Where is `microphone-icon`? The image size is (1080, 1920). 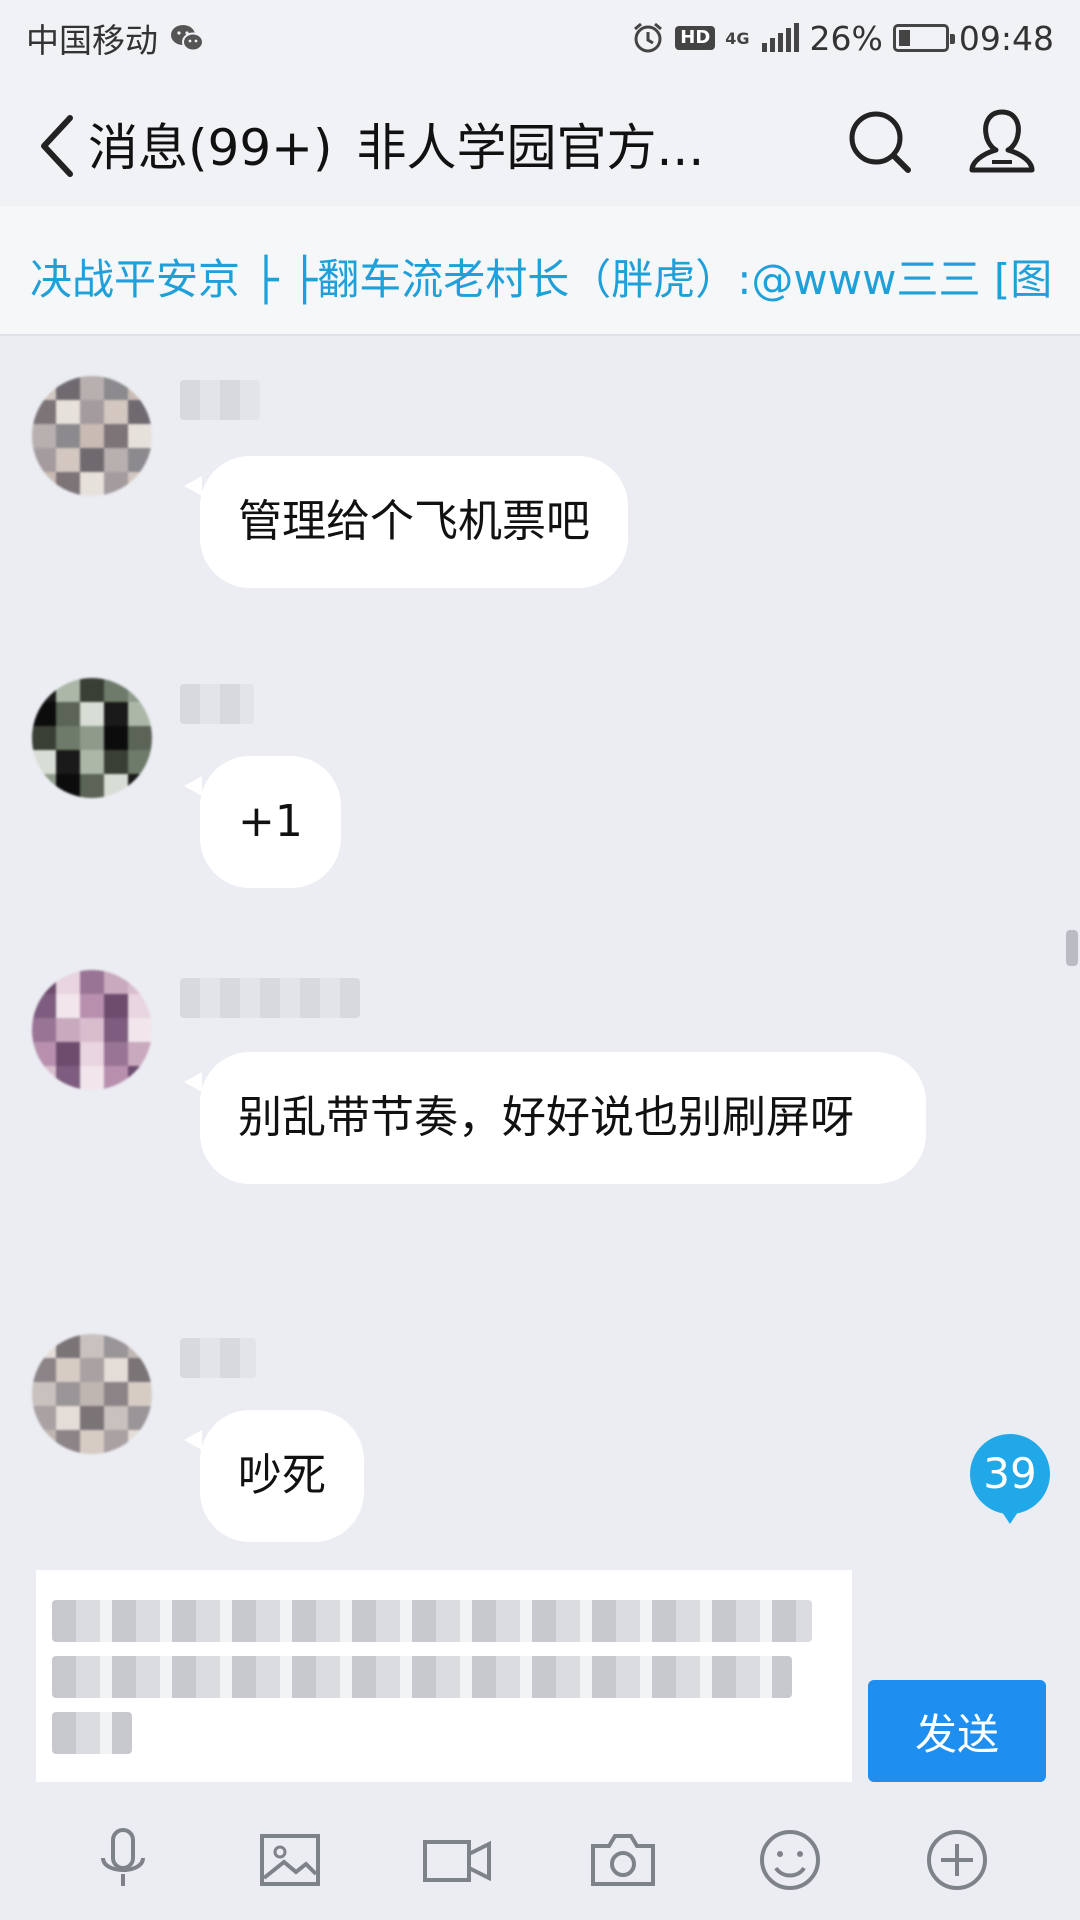
microphone-icon is located at coordinates (123, 1860).